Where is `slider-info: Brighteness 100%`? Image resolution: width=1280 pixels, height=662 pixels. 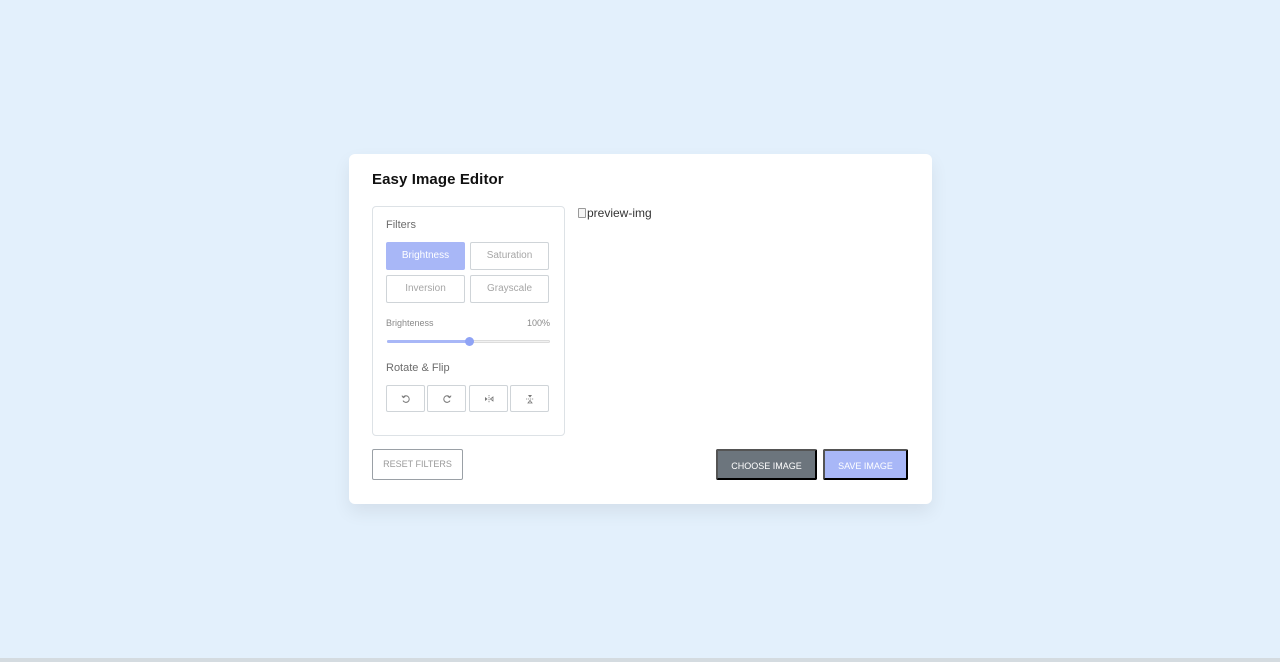 slider-info: Brighteness 100% is located at coordinates (468, 325).